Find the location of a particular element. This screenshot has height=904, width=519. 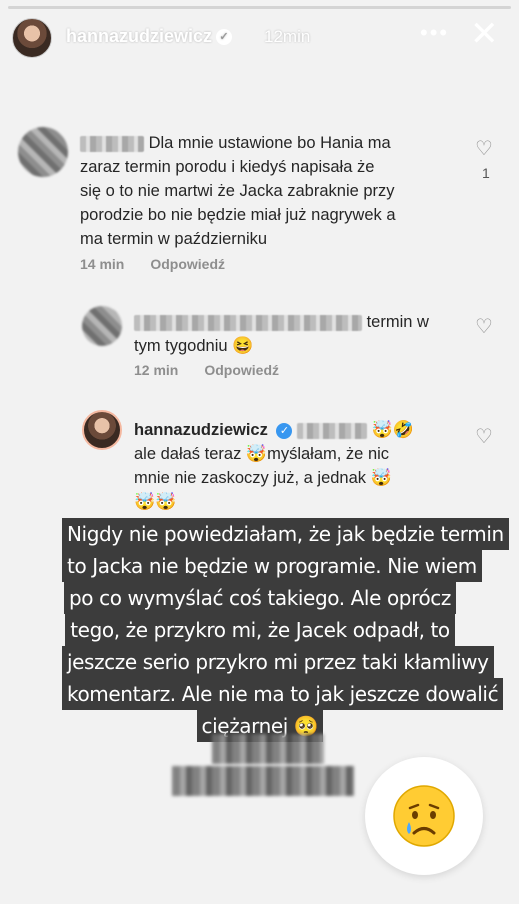

comment-2-line-2: tym tygodniu 😆 is located at coordinates (299, 346).